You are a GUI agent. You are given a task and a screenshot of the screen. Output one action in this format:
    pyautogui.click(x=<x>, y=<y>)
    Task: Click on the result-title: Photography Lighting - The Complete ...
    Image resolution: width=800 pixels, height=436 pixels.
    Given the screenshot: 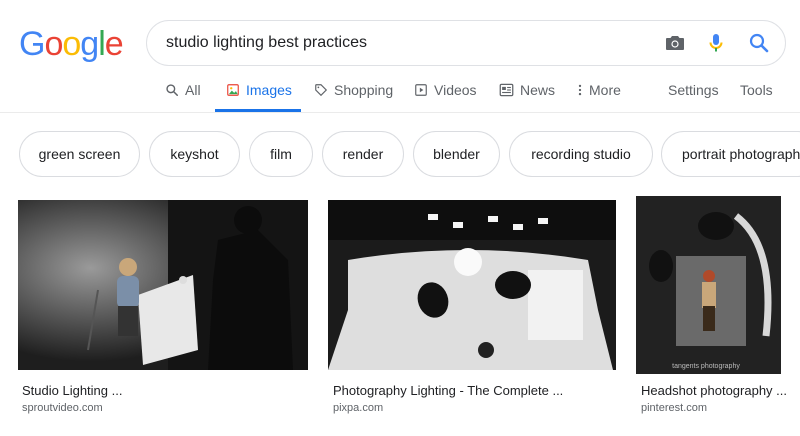 What is the action you would take?
    pyautogui.click(x=448, y=390)
    